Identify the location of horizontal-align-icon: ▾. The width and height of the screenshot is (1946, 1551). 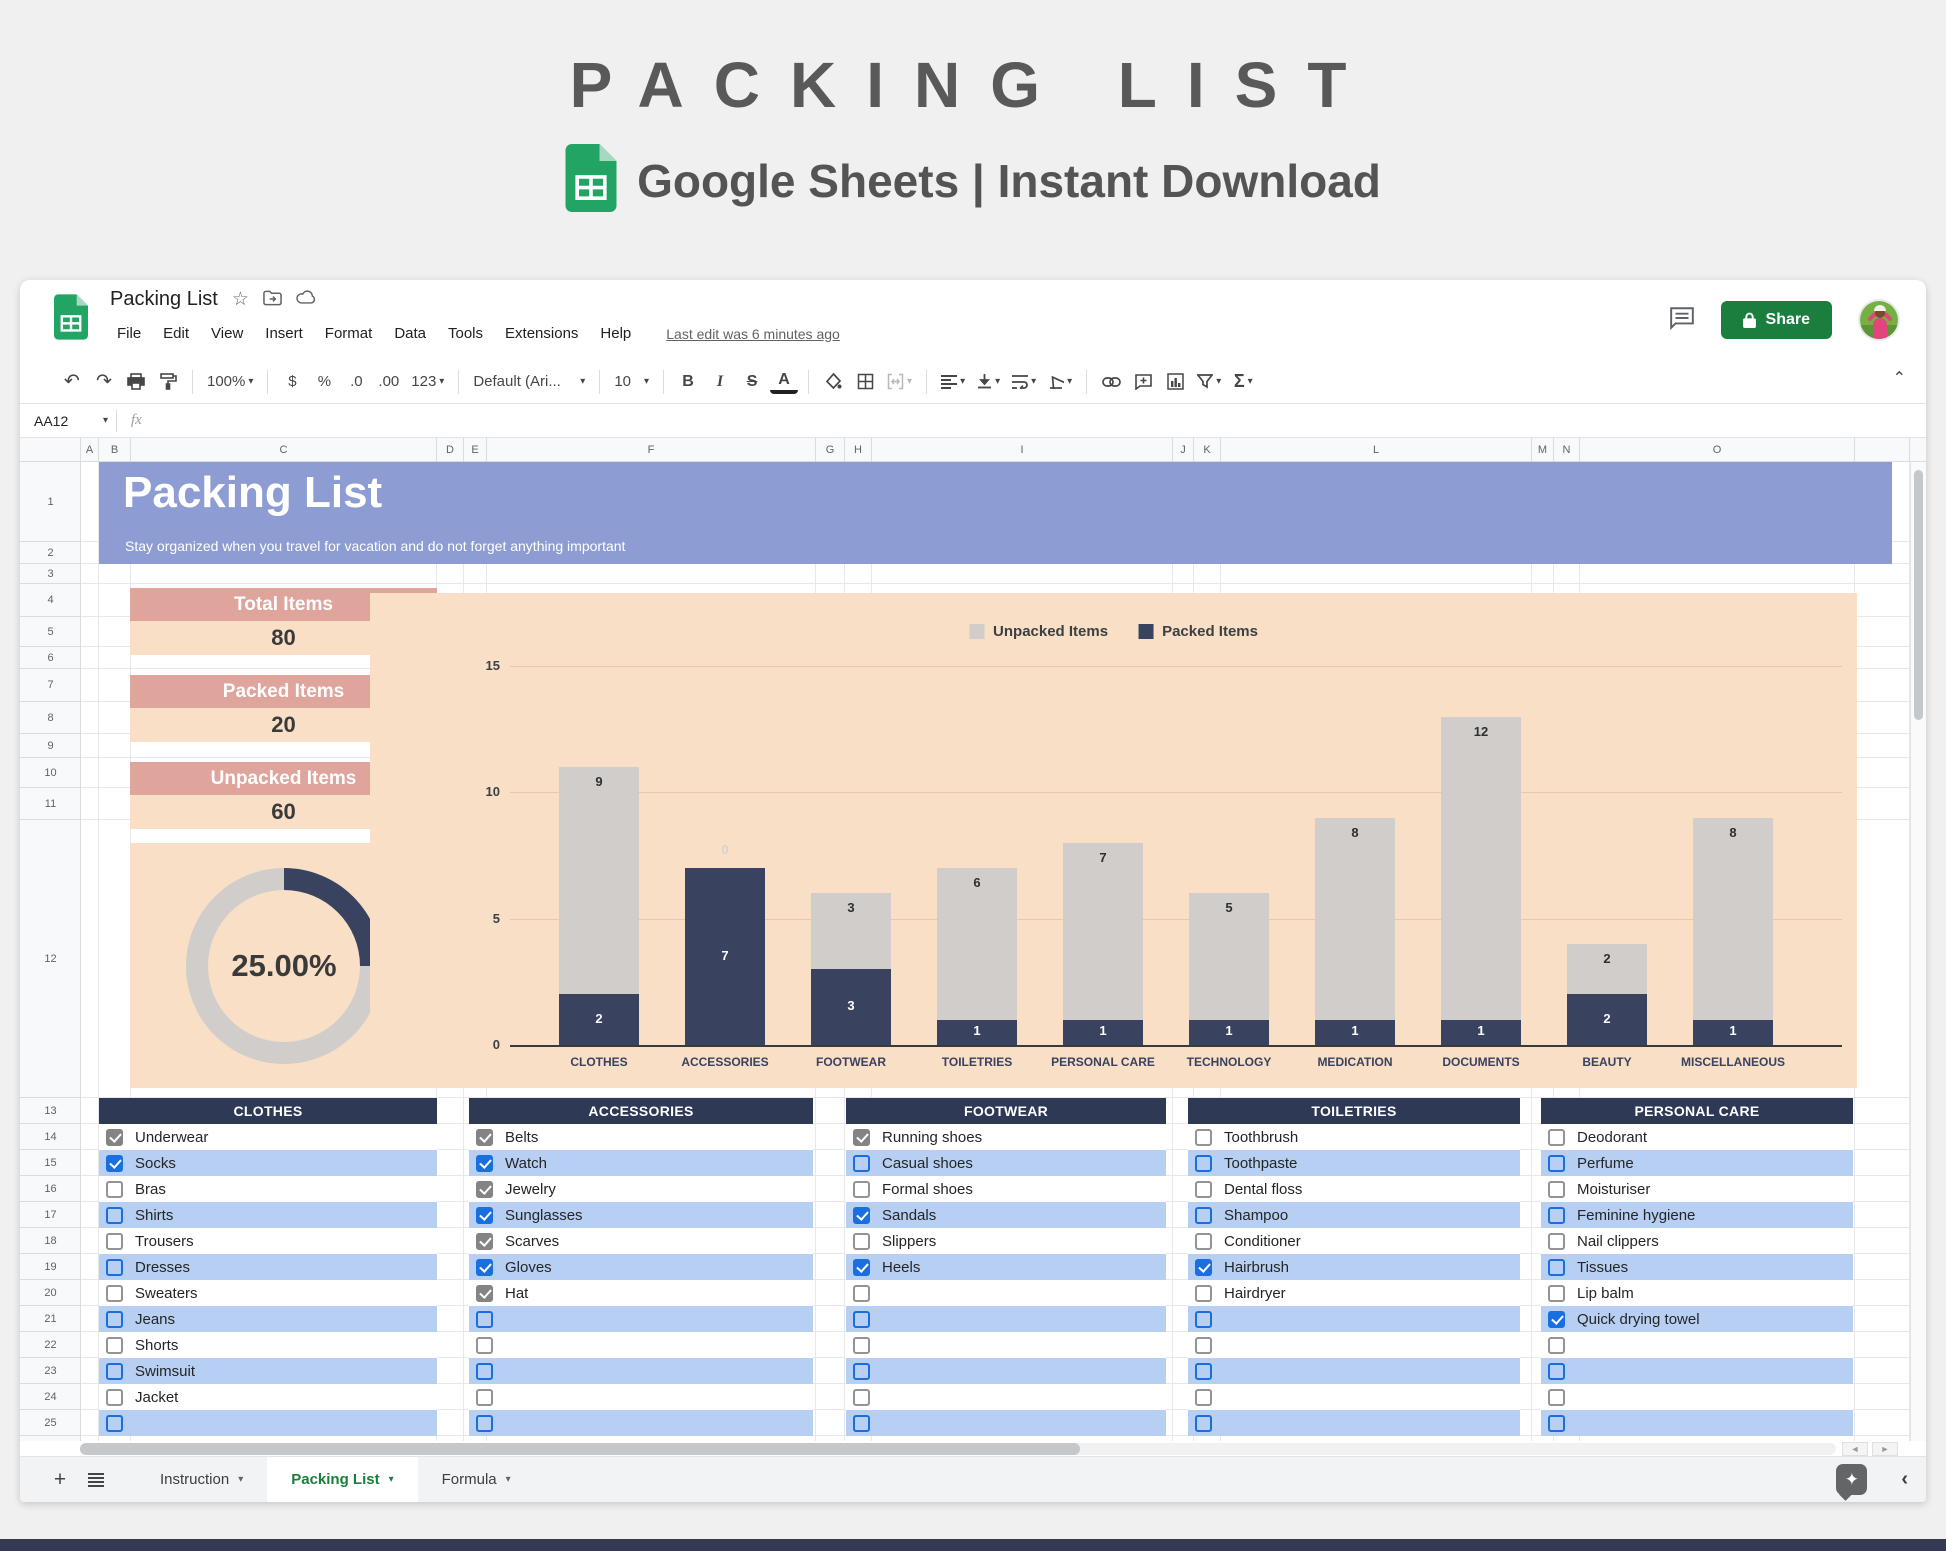
(953, 382).